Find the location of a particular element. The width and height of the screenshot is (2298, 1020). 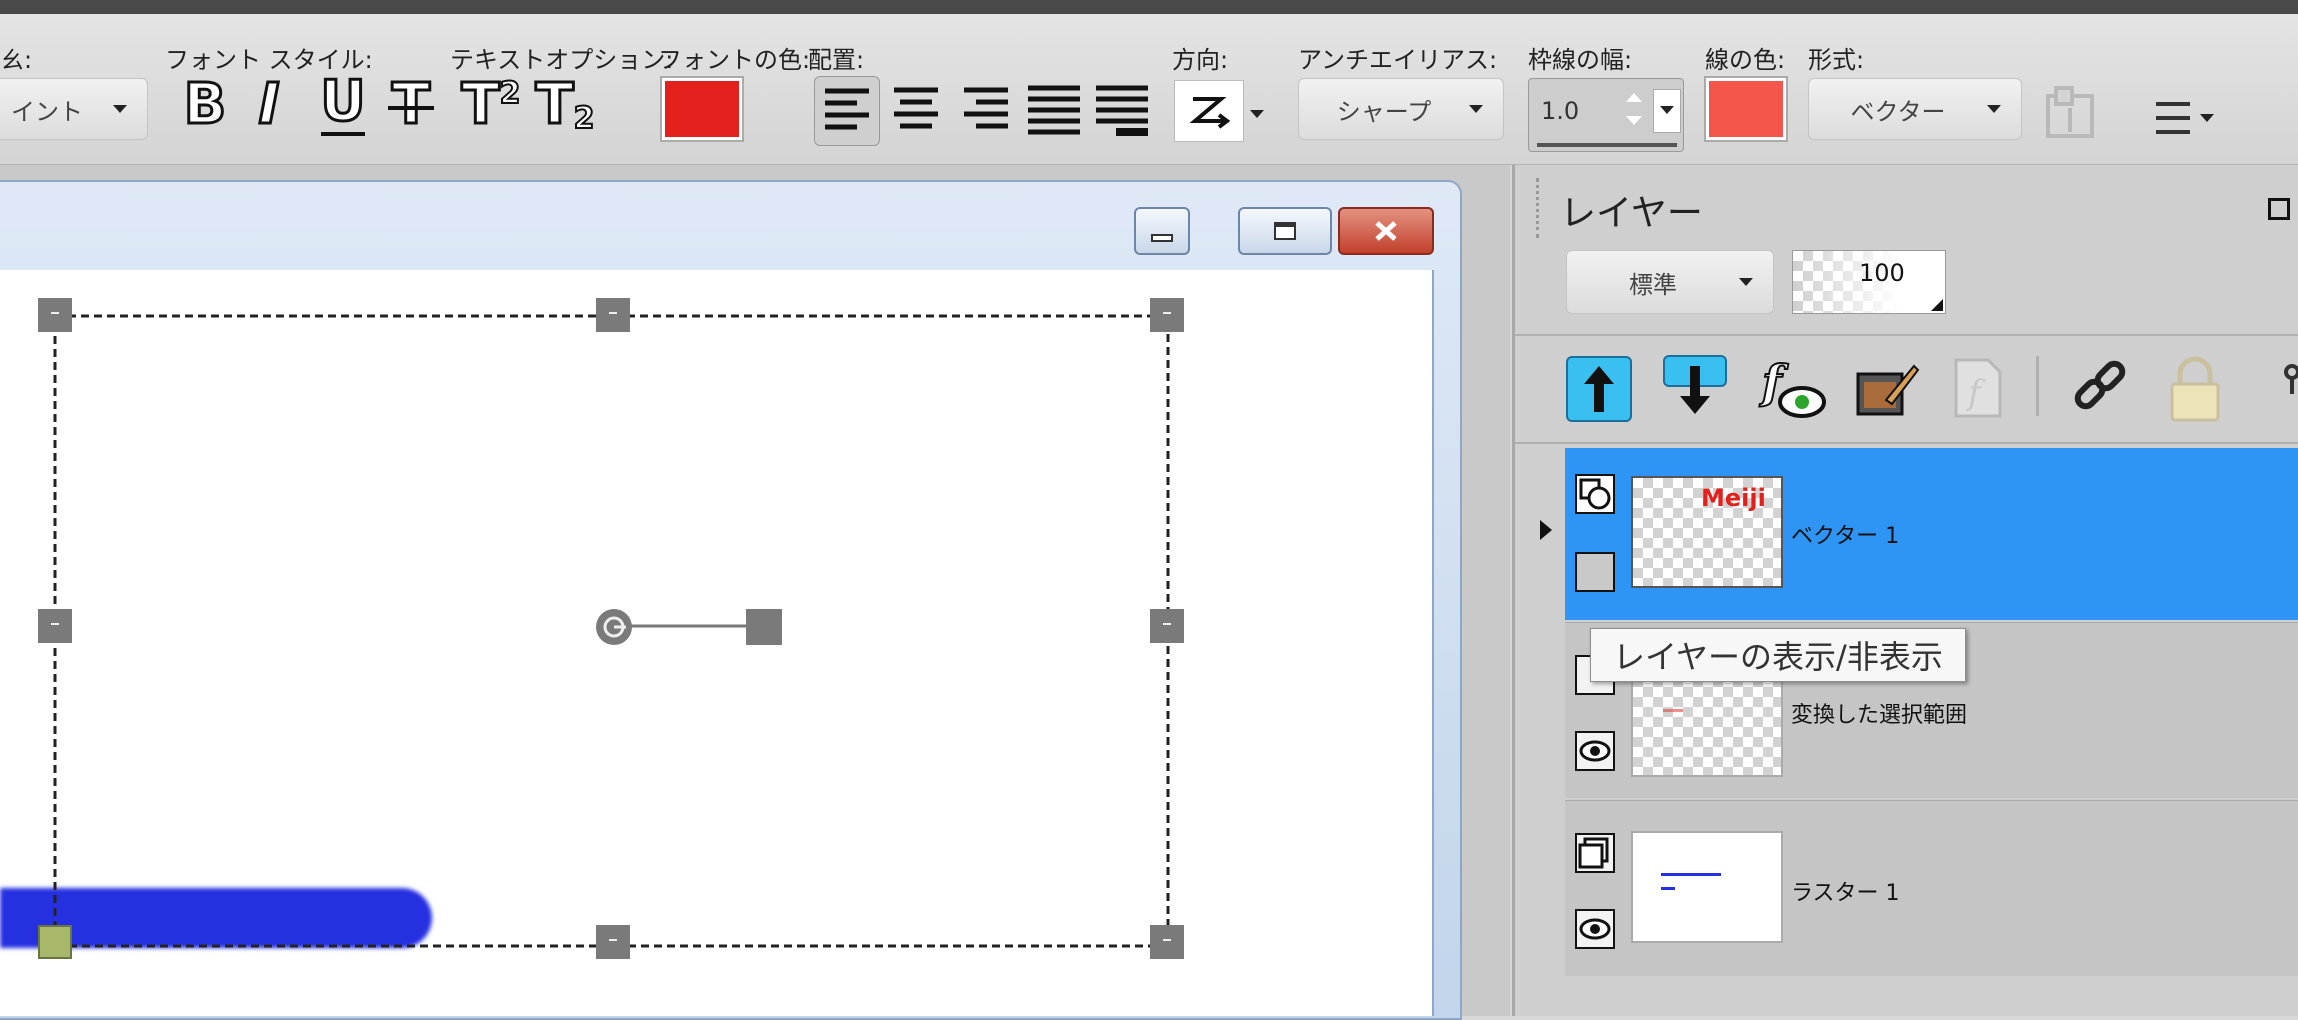

align-justify-button is located at coordinates (1055, 111).